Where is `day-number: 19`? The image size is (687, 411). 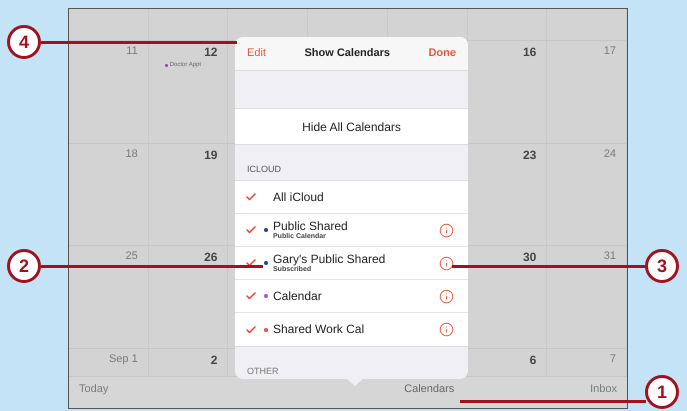
day-number: 19 is located at coordinates (211, 155).